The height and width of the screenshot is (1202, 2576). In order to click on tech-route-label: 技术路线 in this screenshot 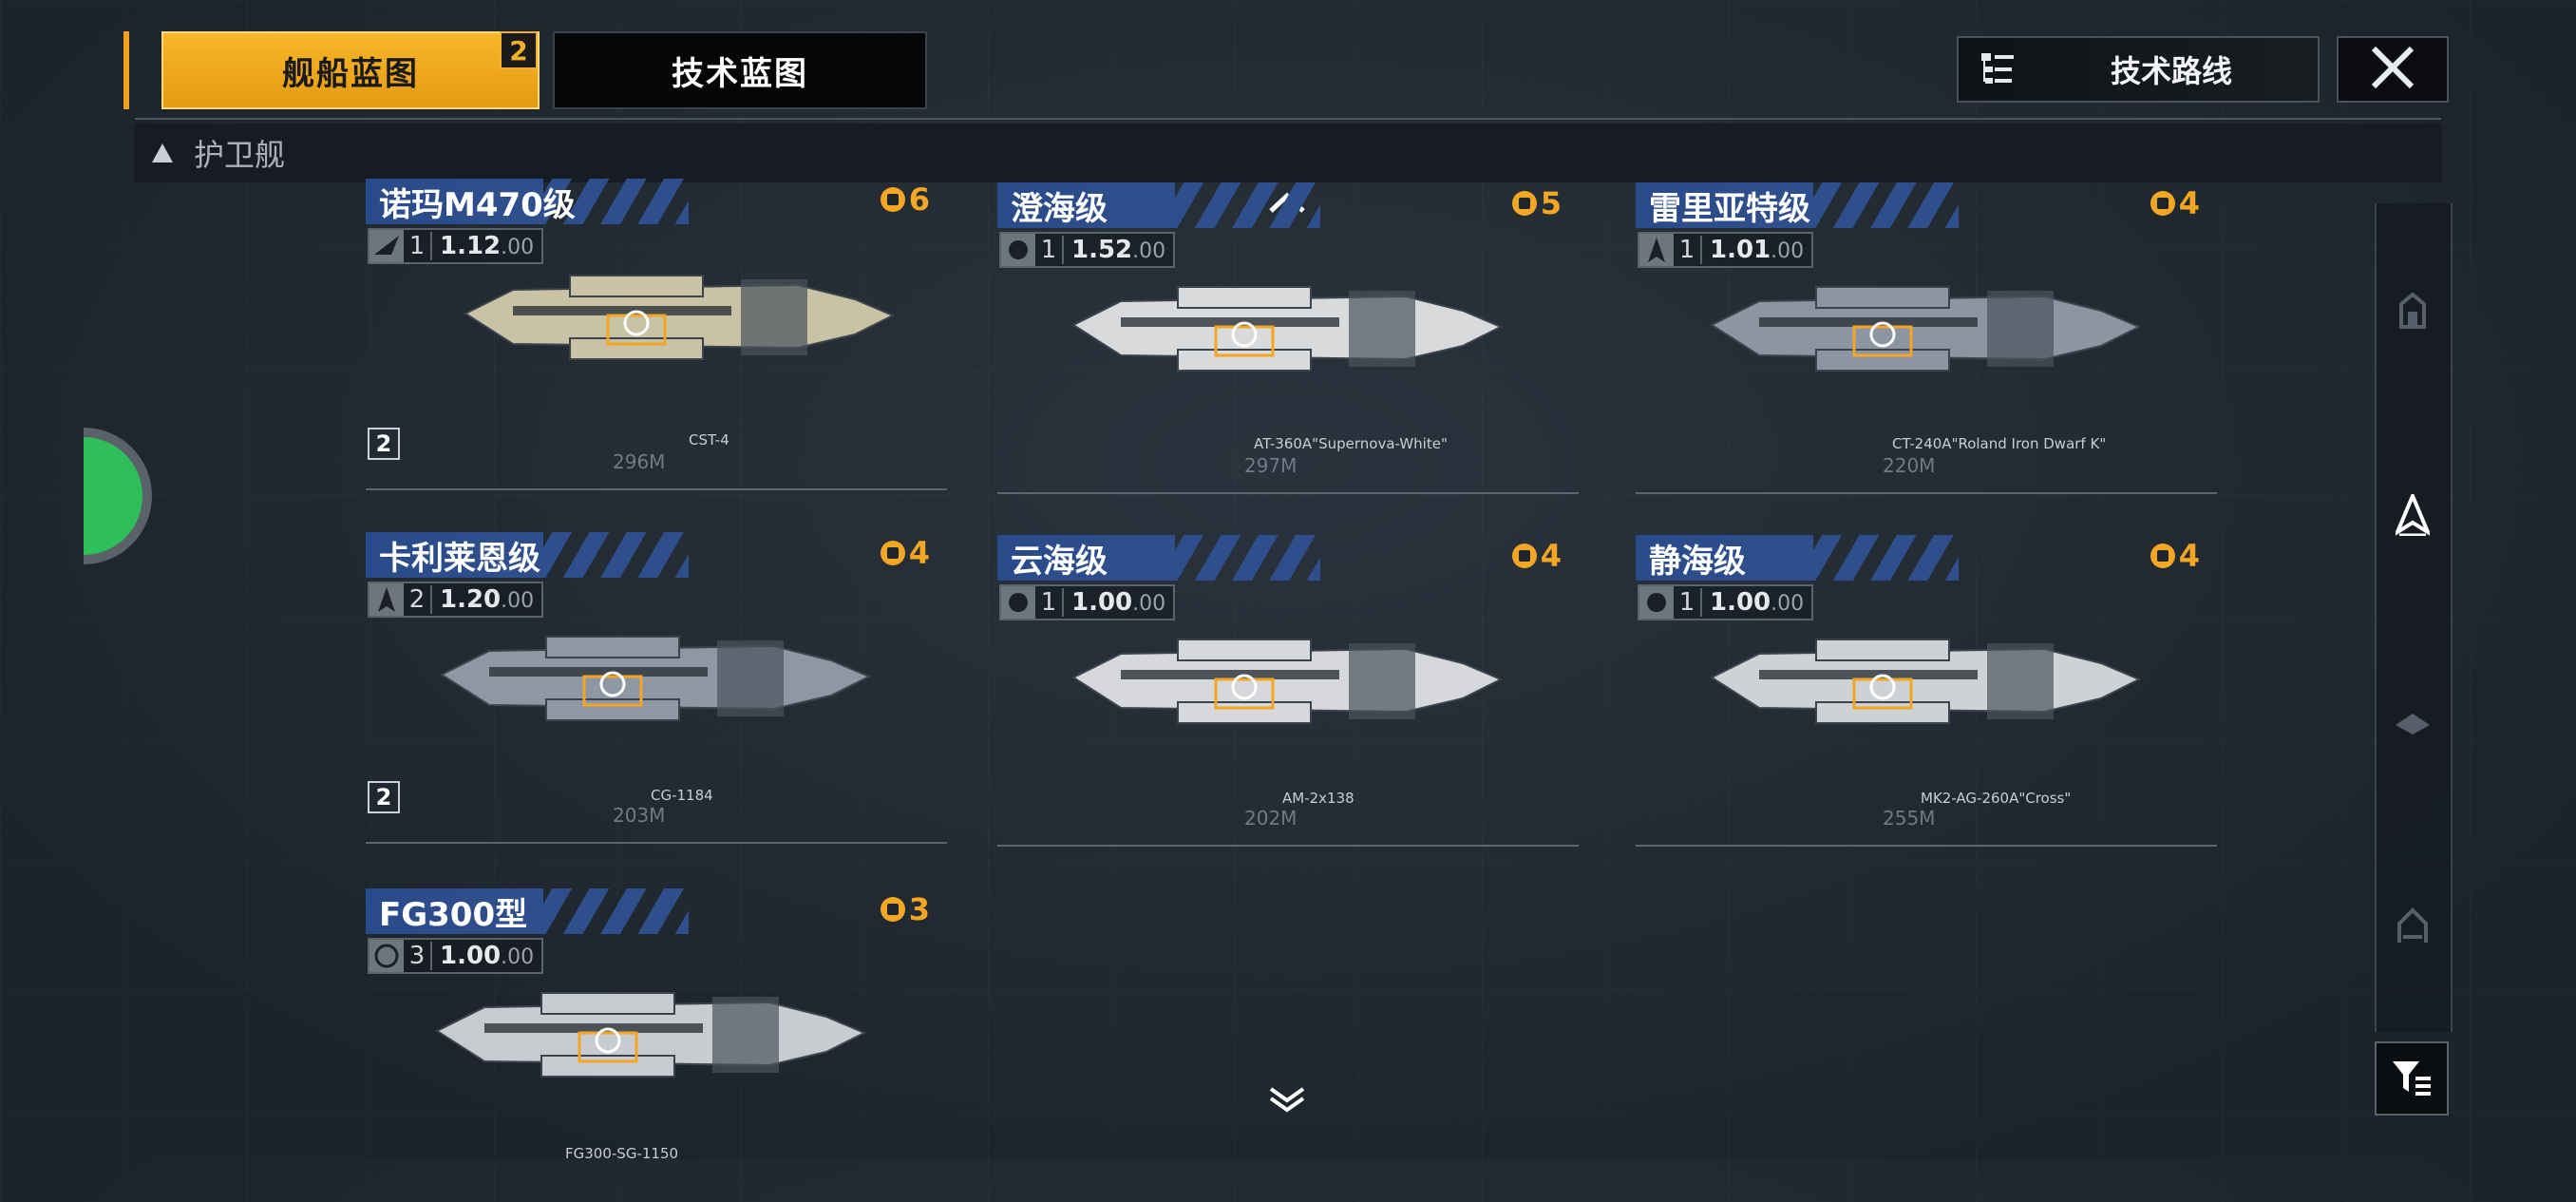, I will do `click(2172, 71)`.